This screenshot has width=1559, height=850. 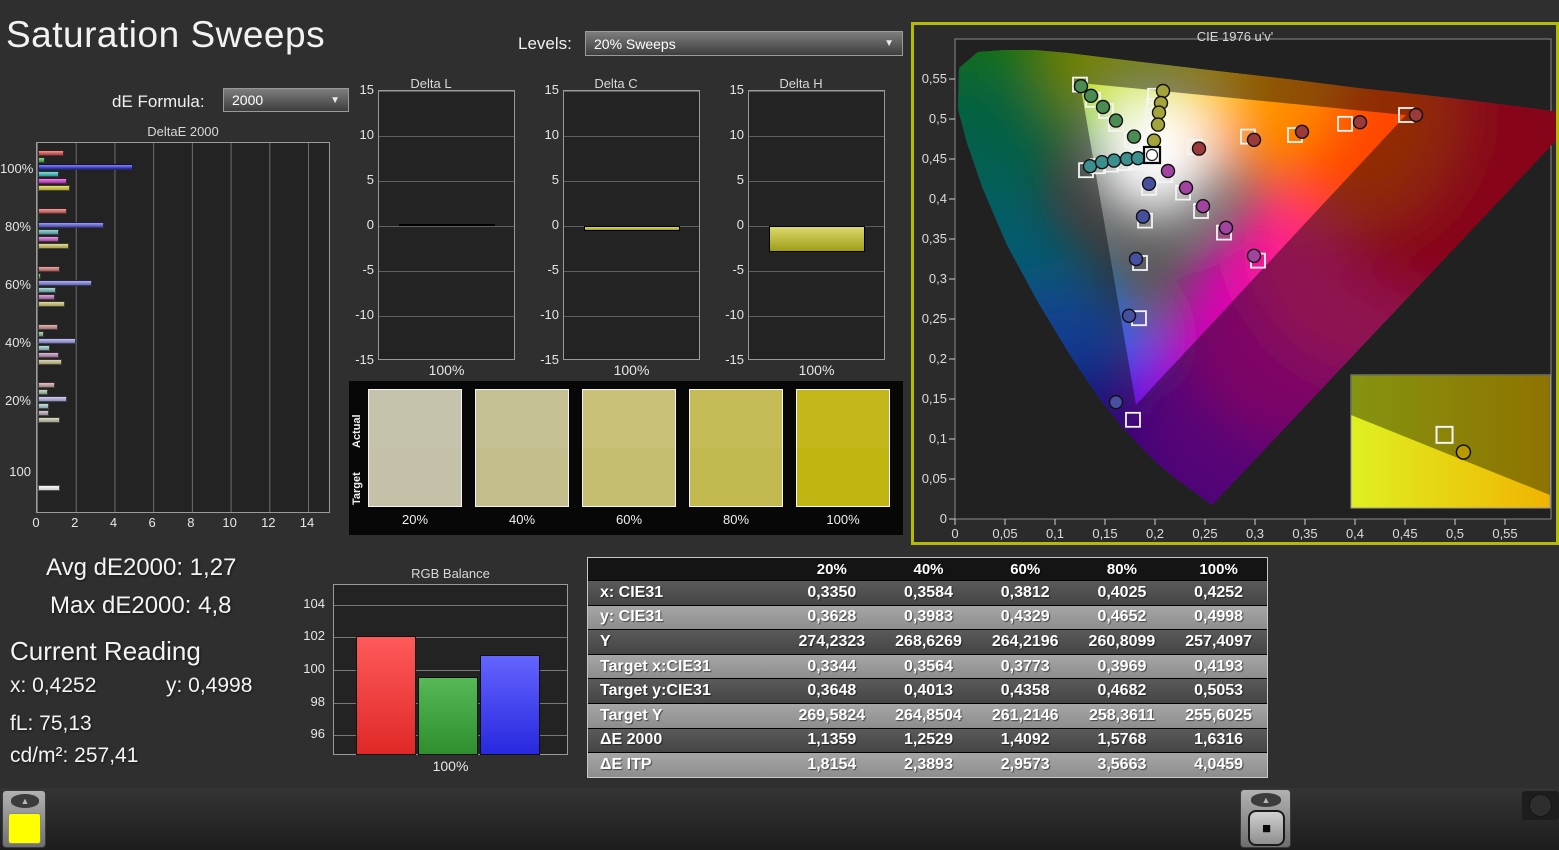 What do you see at coordinates (450, 605) in the screenshot?
I see `rgb-gridline` at bounding box center [450, 605].